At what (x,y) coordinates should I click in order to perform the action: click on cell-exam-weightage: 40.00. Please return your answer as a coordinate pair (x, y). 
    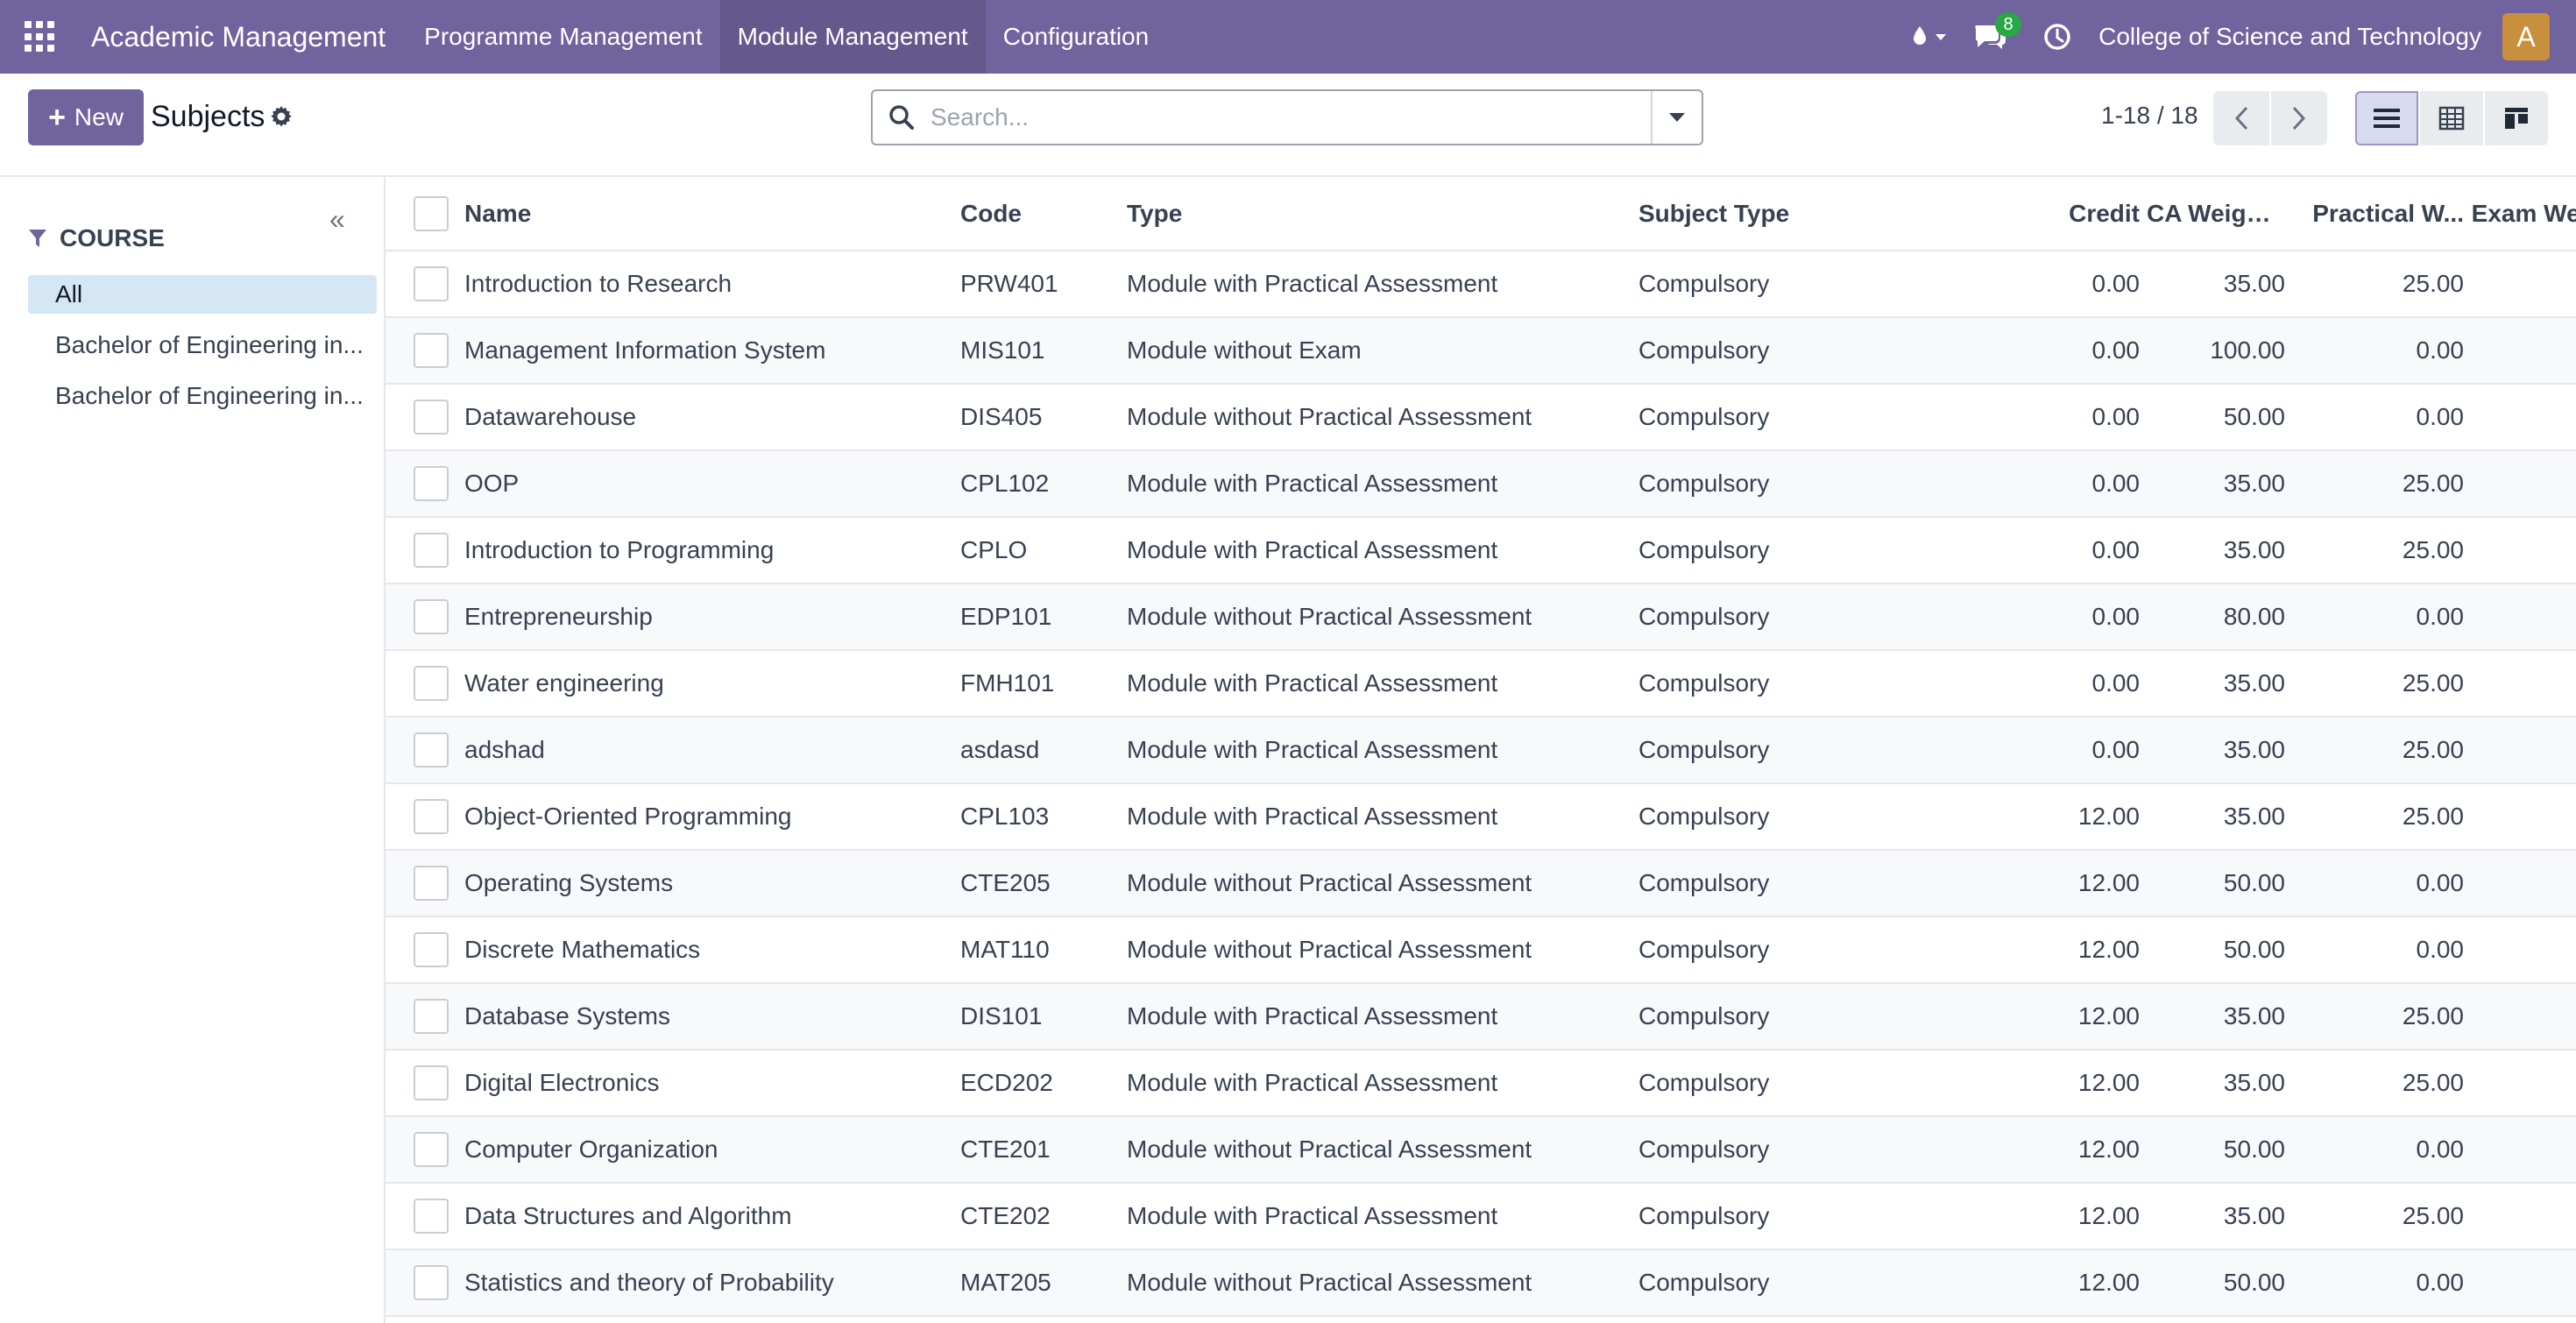
    Looking at the image, I should click on (2523, 1216).